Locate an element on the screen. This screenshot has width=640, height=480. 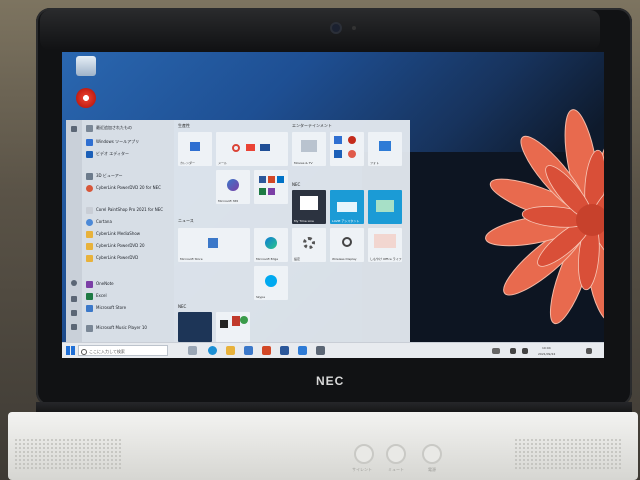
explorer-icon is located at coordinates (230, 350).